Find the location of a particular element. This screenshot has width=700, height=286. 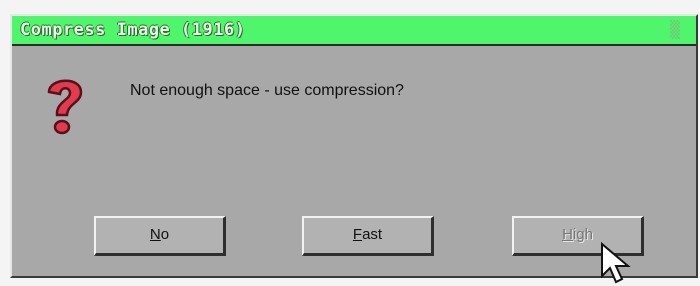

dialog-title: Compress Image (1916) is located at coordinates (133, 30).